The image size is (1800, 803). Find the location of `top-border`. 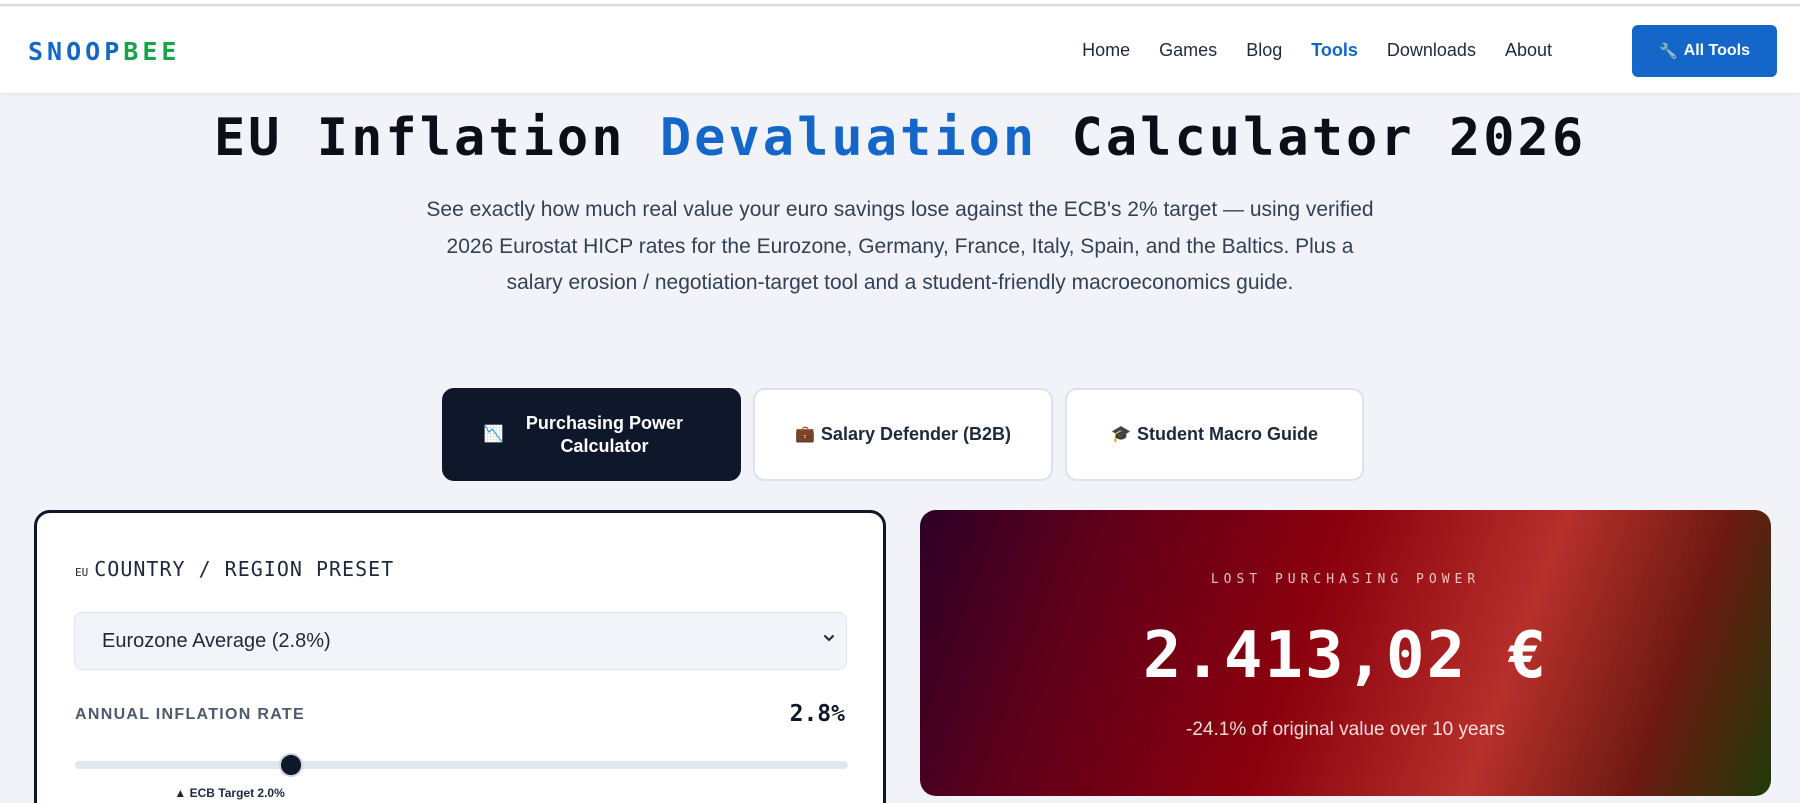

top-border is located at coordinates (900, 3).